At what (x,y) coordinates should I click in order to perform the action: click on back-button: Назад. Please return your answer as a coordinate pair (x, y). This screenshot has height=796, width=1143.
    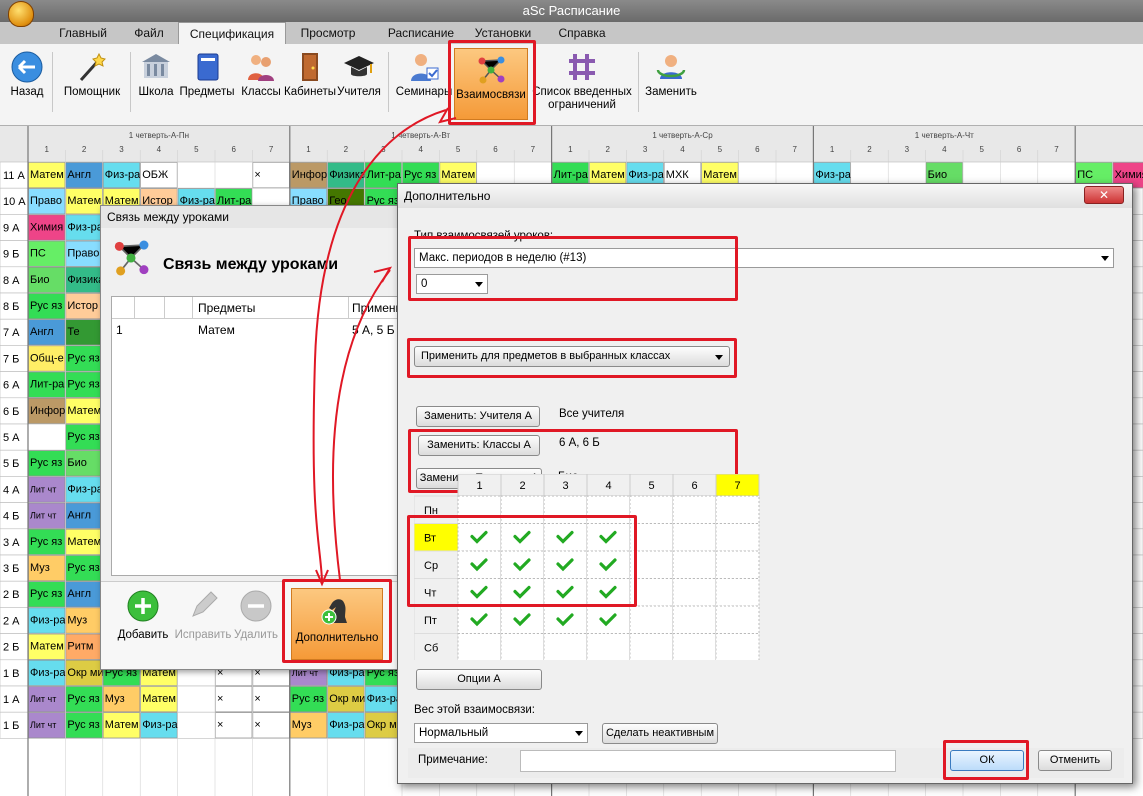
    Looking at the image, I should click on (27, 85).